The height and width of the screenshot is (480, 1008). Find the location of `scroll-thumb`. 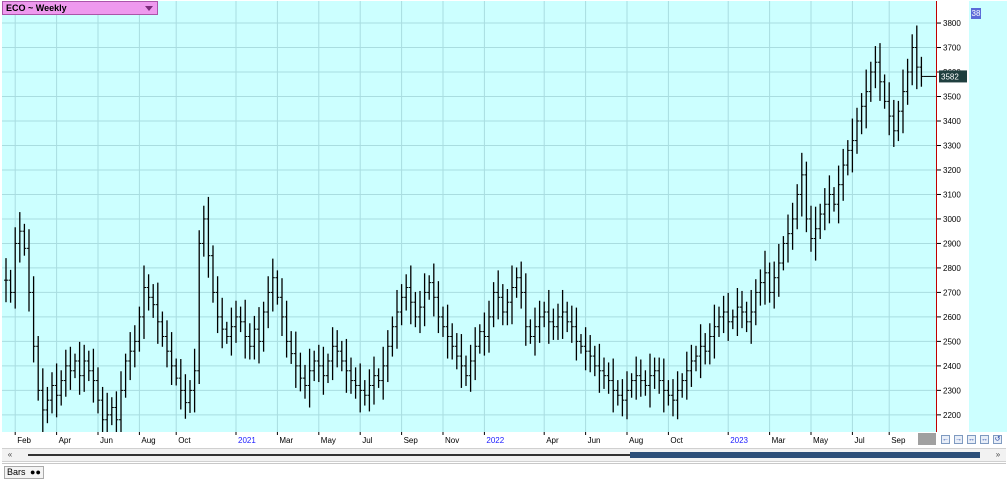

scroll-thumb is located at coordinates (805, 455).